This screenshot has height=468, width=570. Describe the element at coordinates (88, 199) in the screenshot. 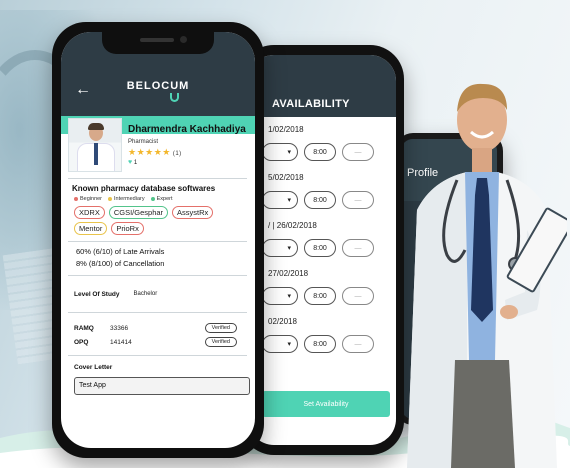

I see `legend-beginner: Beginner` at that location.